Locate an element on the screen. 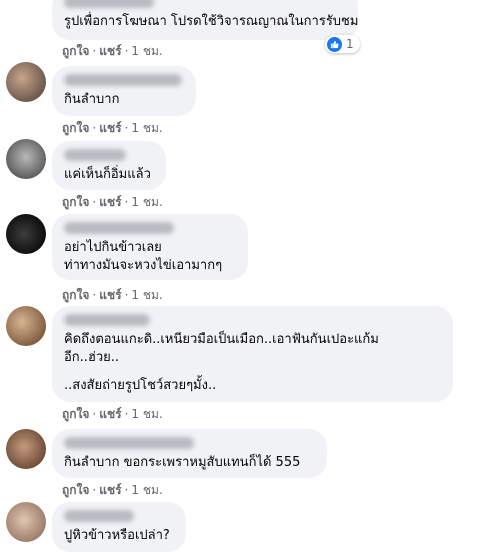 Image resolution: width=492 pixels, height=552 pixels. like-icon is located at coordinates (334, 44).